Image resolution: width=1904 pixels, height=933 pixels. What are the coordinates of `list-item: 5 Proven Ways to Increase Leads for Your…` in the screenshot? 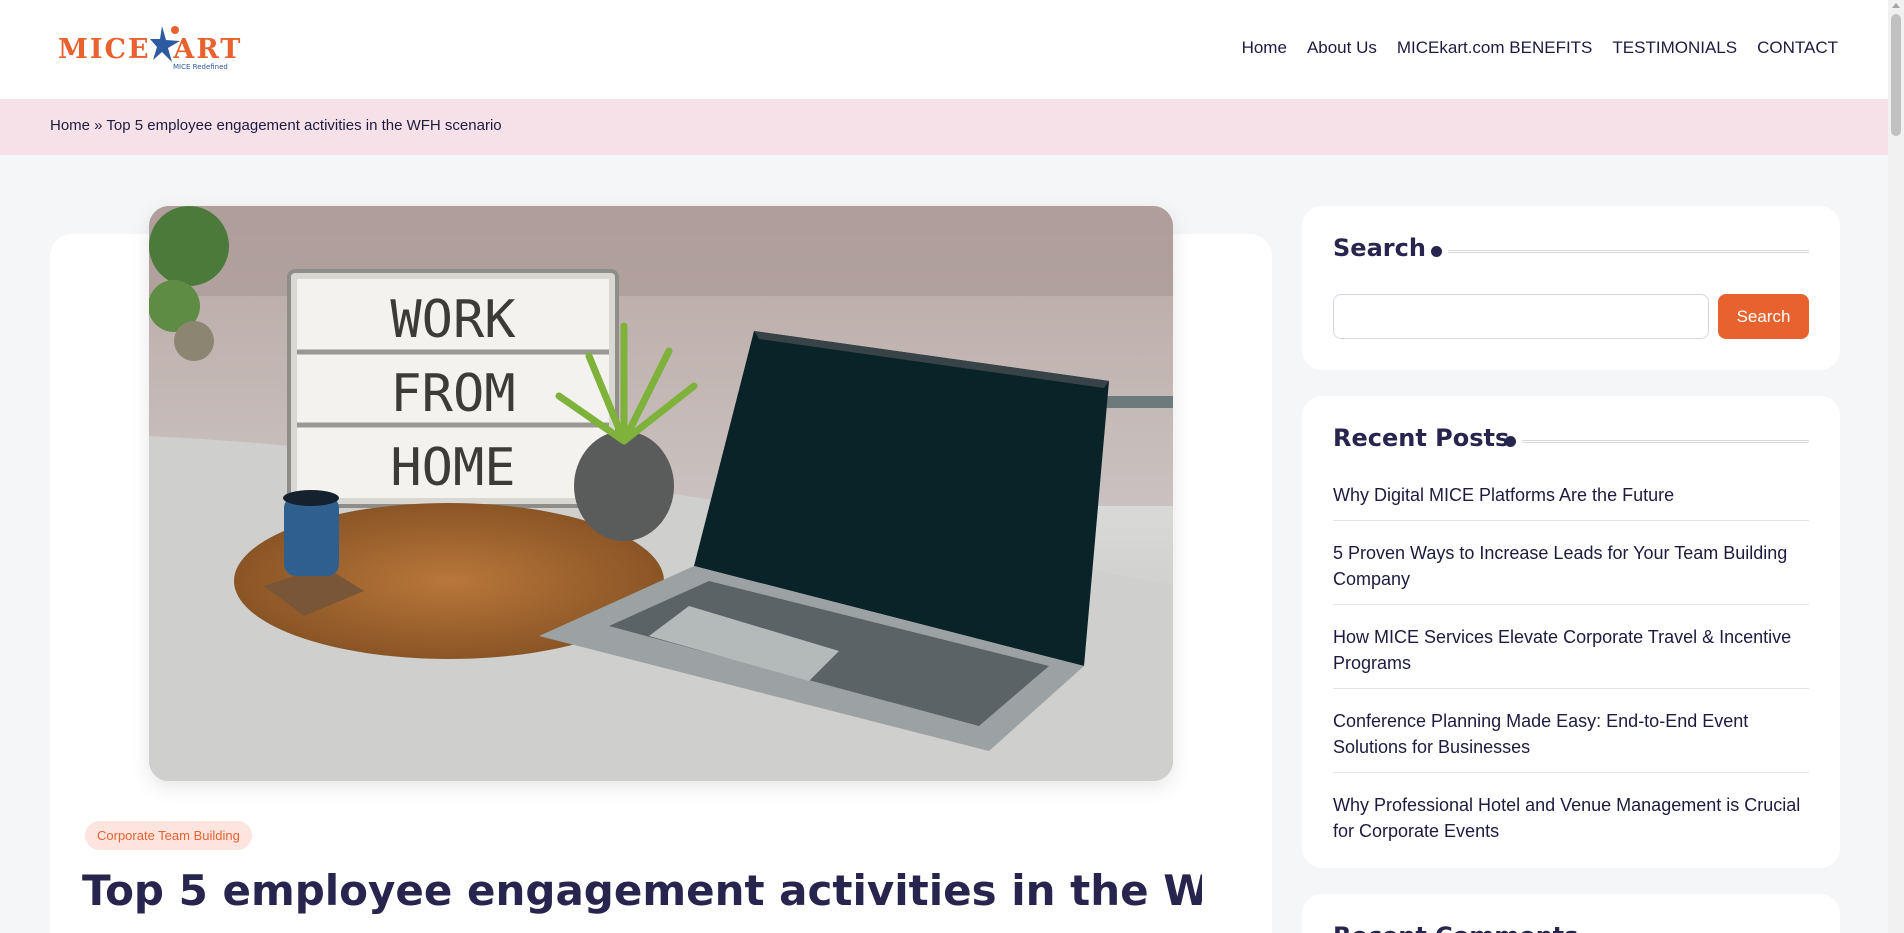 It's located at (1571, 572).